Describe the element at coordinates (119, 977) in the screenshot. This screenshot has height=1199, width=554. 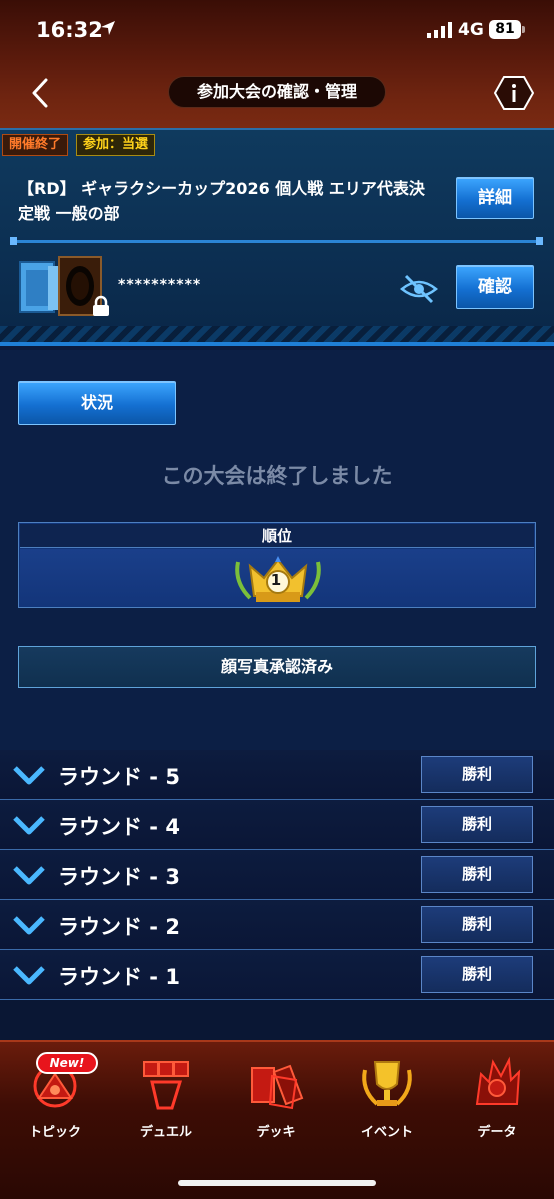
I see `round-label: ラウンド - 1` at that location.